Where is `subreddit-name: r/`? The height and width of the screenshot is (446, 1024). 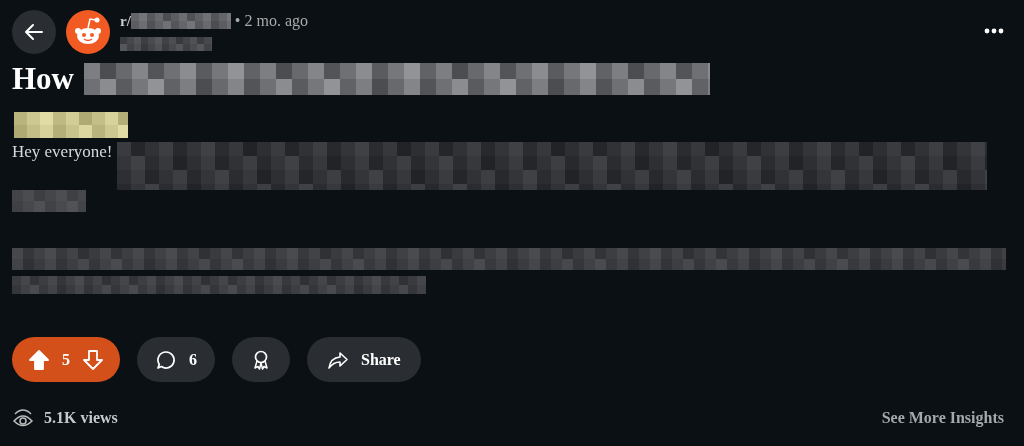
subreddit-name: r/ is located at coordinates (125, 21).